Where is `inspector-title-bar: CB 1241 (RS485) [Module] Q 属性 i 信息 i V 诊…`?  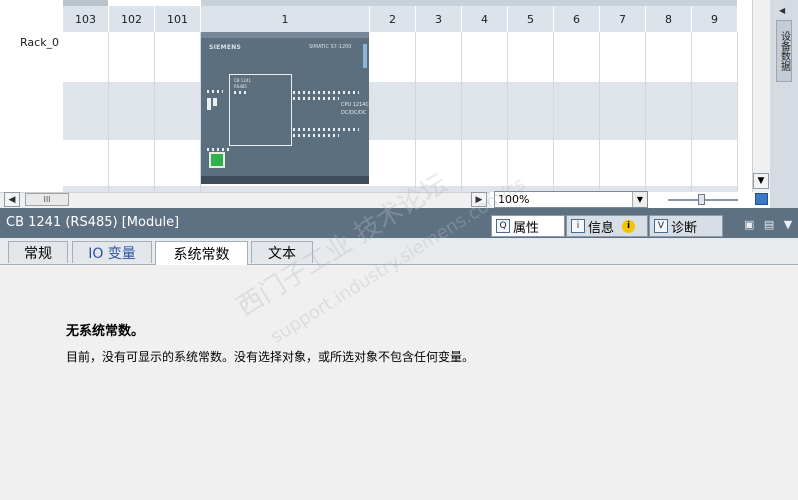 inspector-title-bar: CB 1241 (RS485) [Module] Q 属性 i 信息 i V 诊… is located at coordinates (399, 223).